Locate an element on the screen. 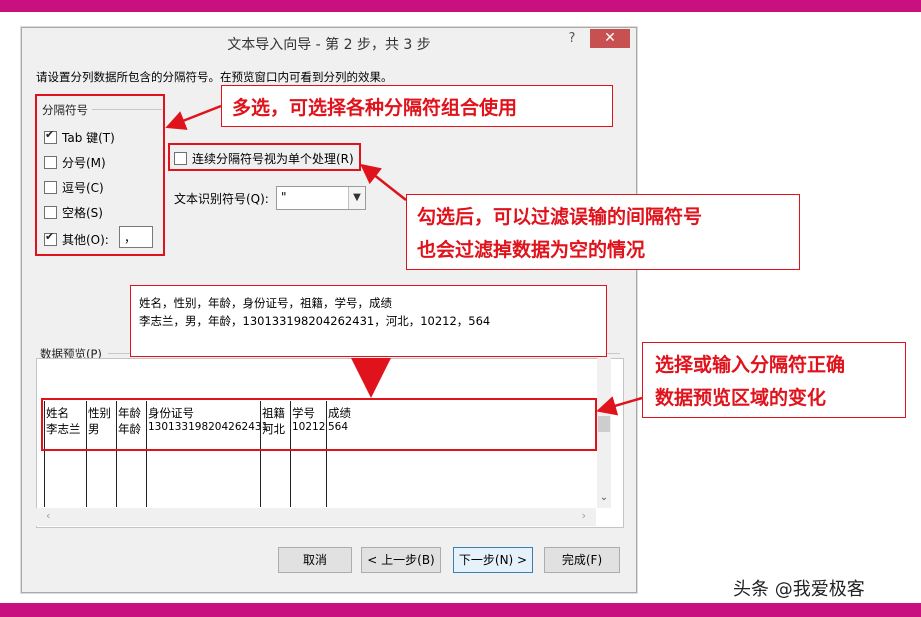  semicolon-checkbox-label: 分号(M) is located at coordinates (84, 162).